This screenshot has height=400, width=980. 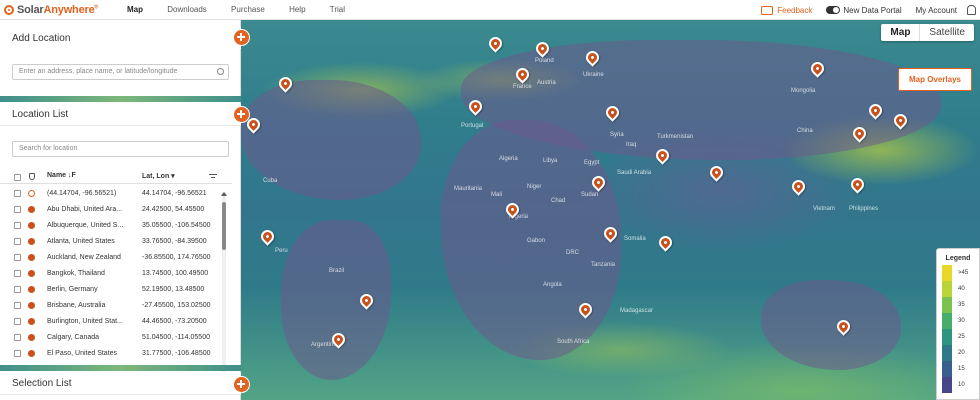 I want to click on selection-list-toggle-button, so click(x=241, y=384).